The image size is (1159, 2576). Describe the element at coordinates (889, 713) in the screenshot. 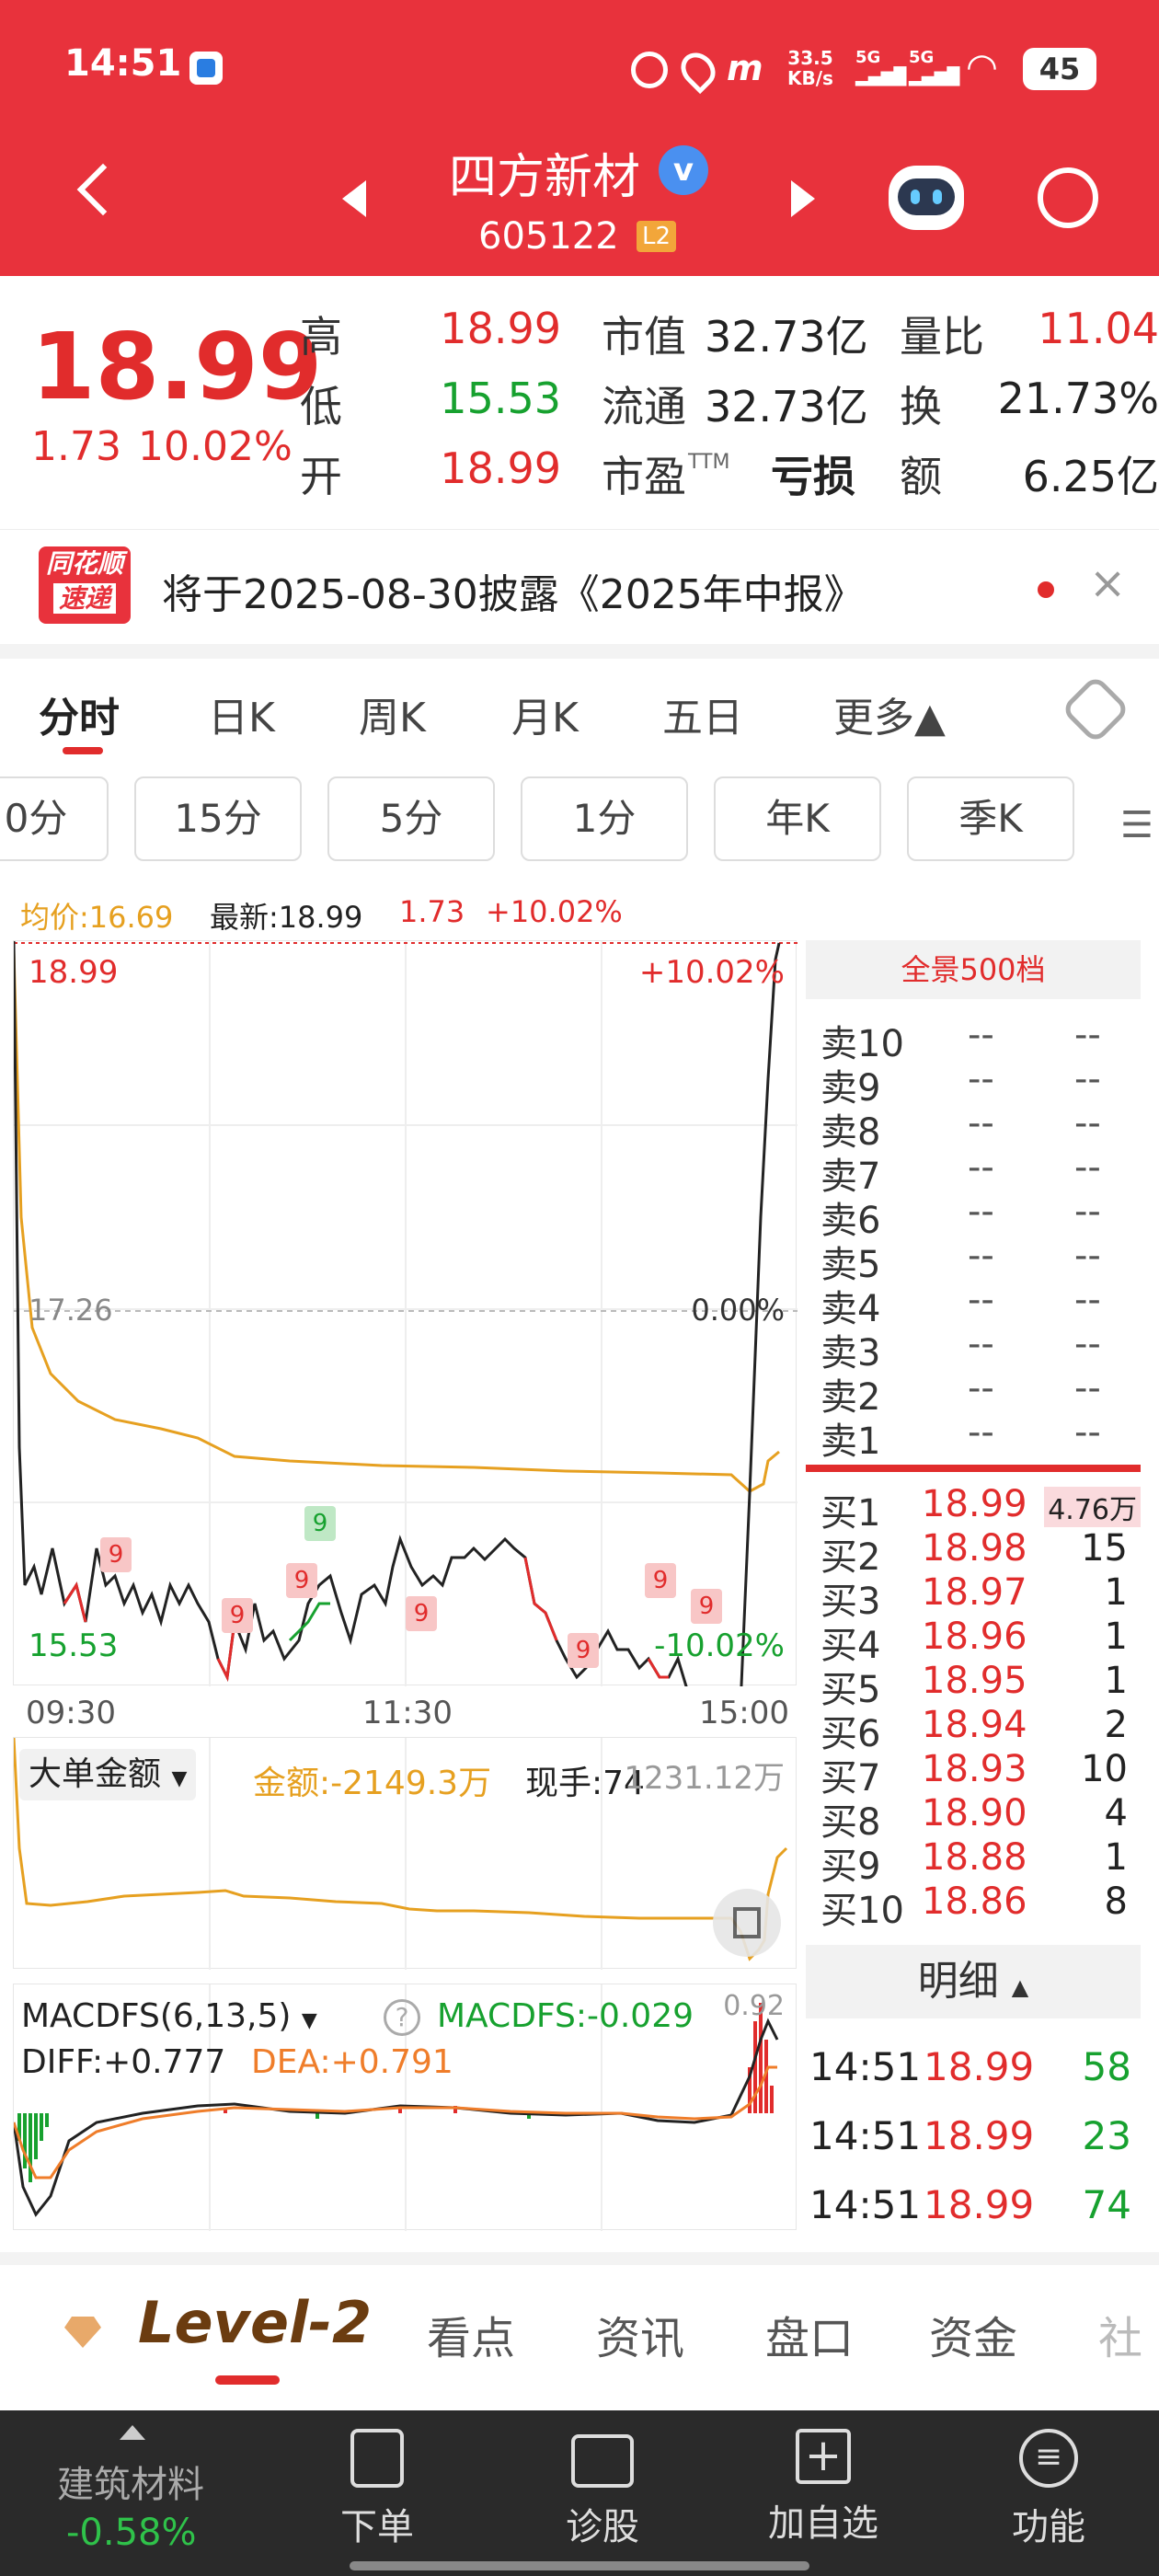

I see `tab-more: 更多▲` at that location.